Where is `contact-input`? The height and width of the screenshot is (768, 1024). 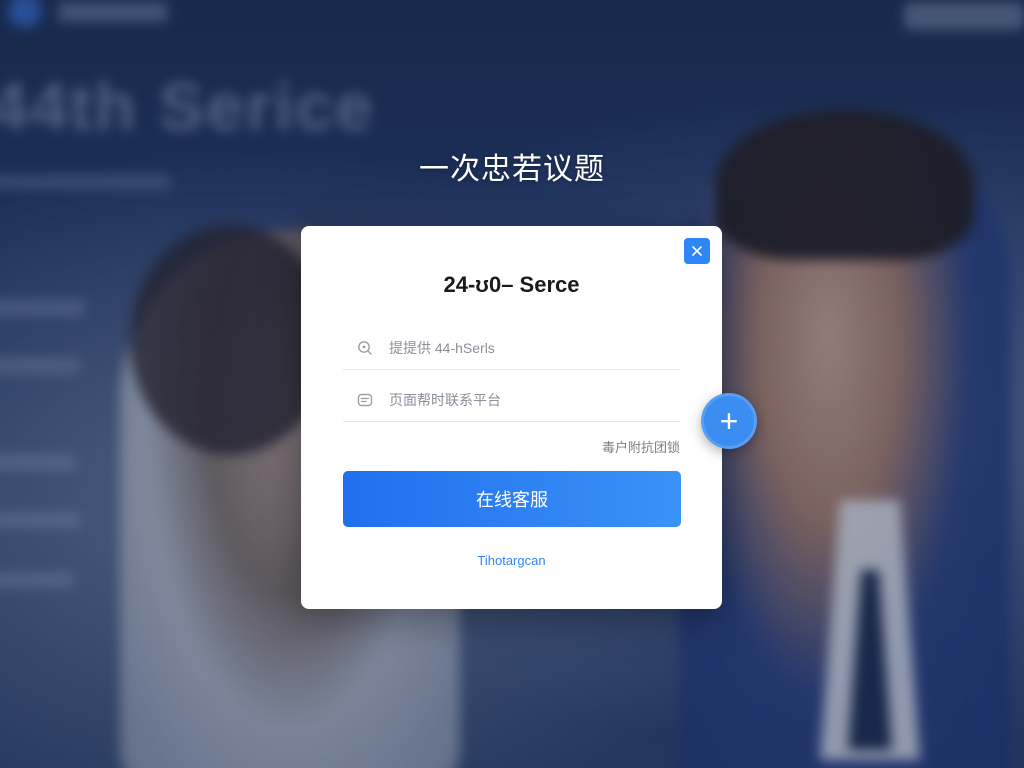 contact-input is located at coordinates (529, 399).